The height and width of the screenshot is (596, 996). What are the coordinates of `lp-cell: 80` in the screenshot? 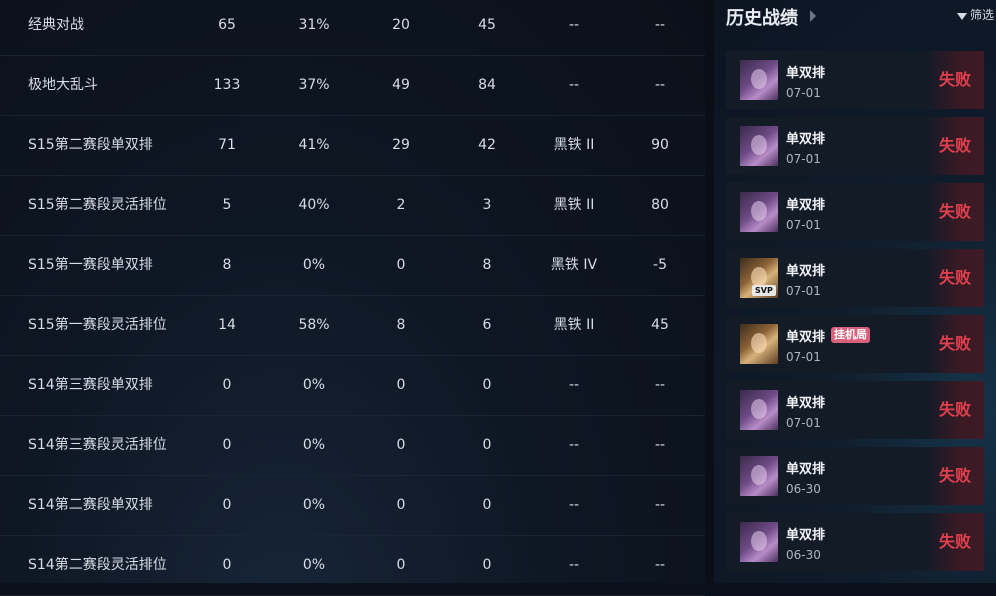 It's located at (660, 205).